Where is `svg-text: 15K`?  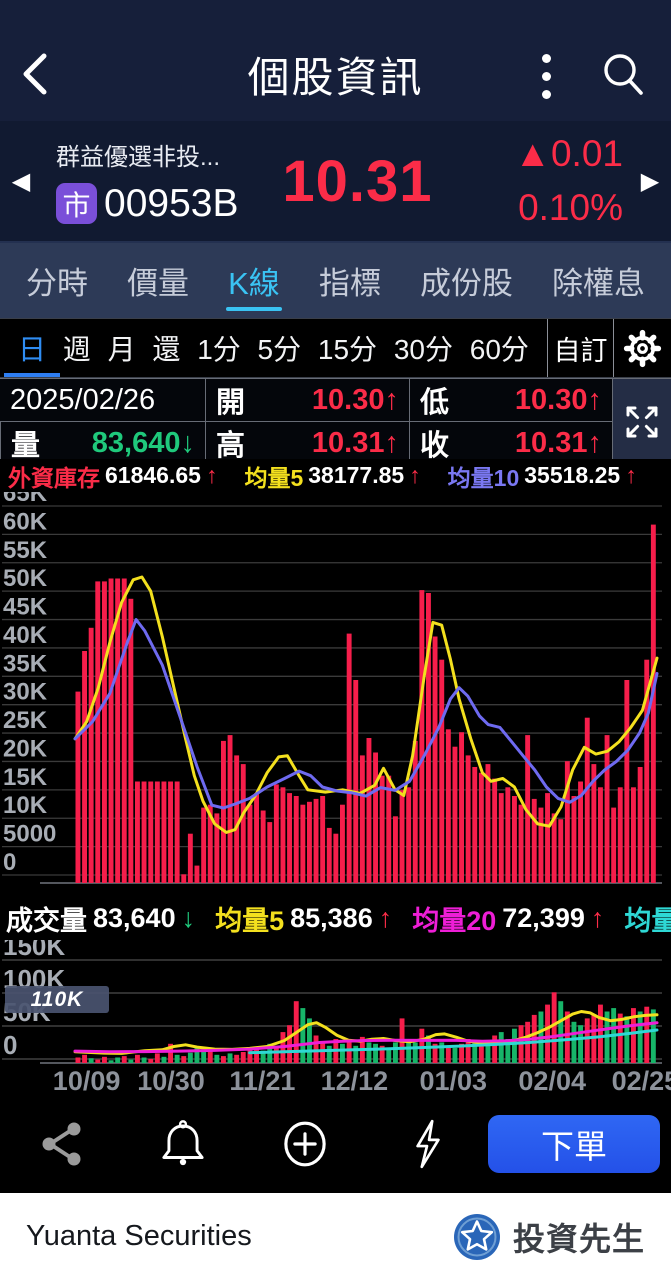
svg-text: 15K is located at coordinates (25, 777).